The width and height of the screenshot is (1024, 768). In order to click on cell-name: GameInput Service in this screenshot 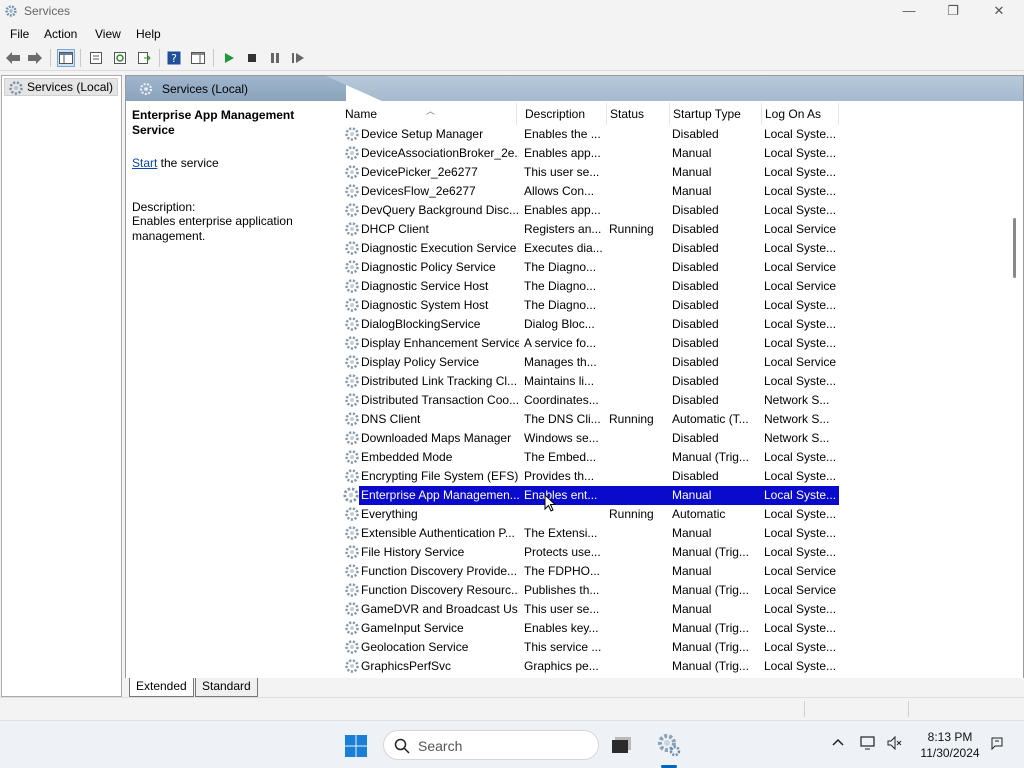, I will do `click(412, 628)`.